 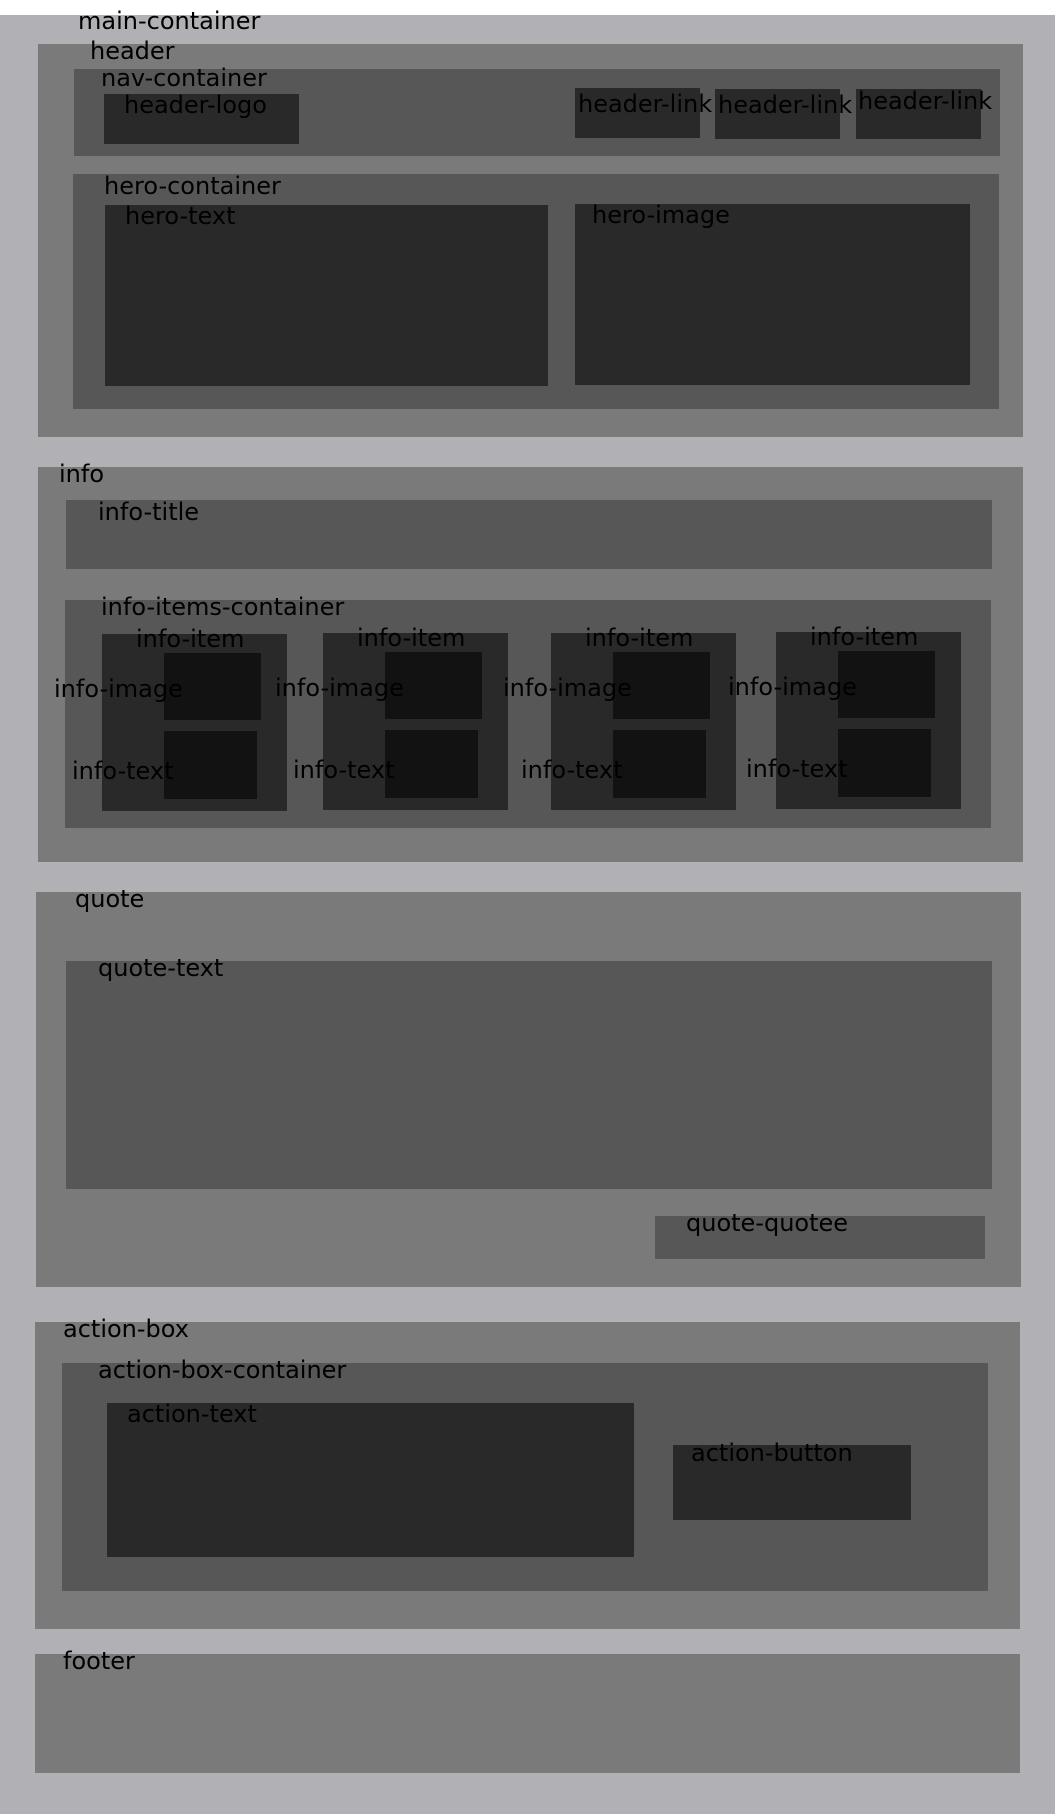 I want to click on nav-container-label: nav-container, so click(x=184, y=78).